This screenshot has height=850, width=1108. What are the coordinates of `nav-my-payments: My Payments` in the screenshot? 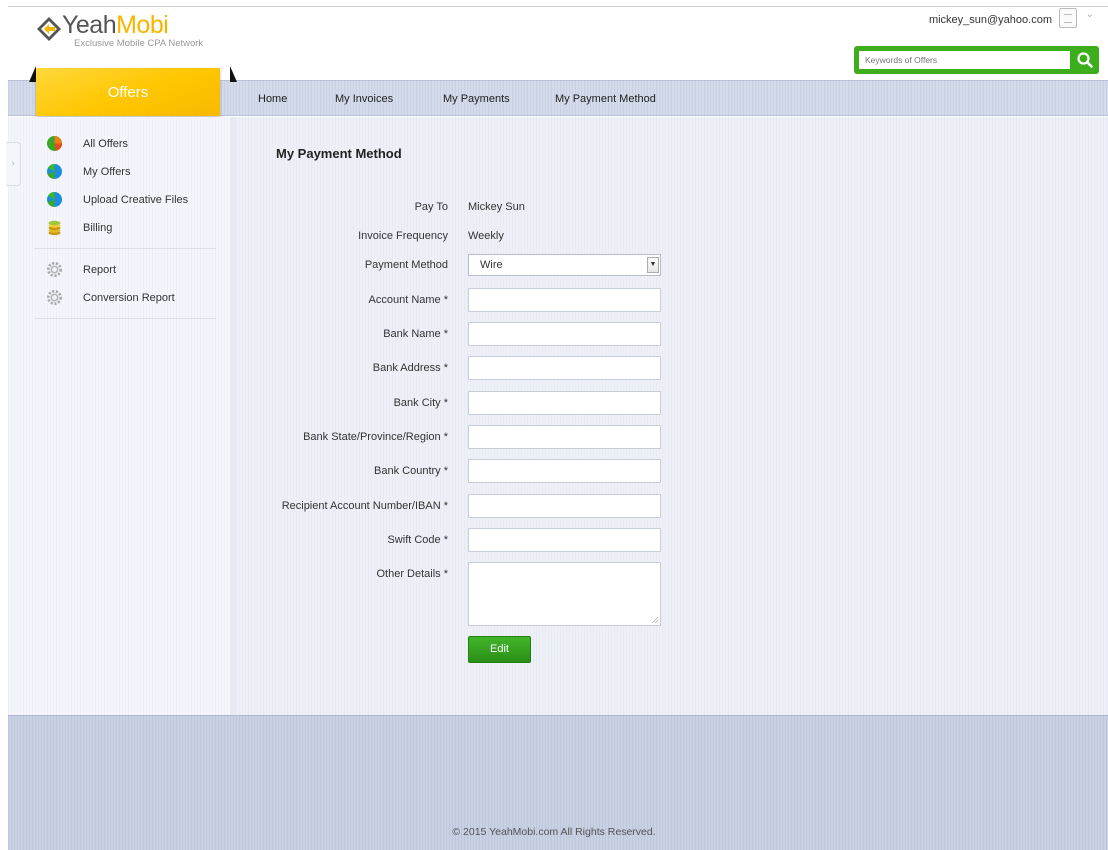 It's located at (476, 99).